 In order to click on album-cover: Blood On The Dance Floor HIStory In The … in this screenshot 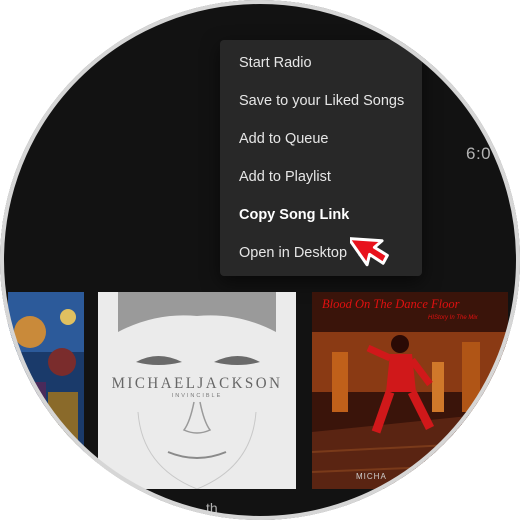, I will do `click(410, 390)`.